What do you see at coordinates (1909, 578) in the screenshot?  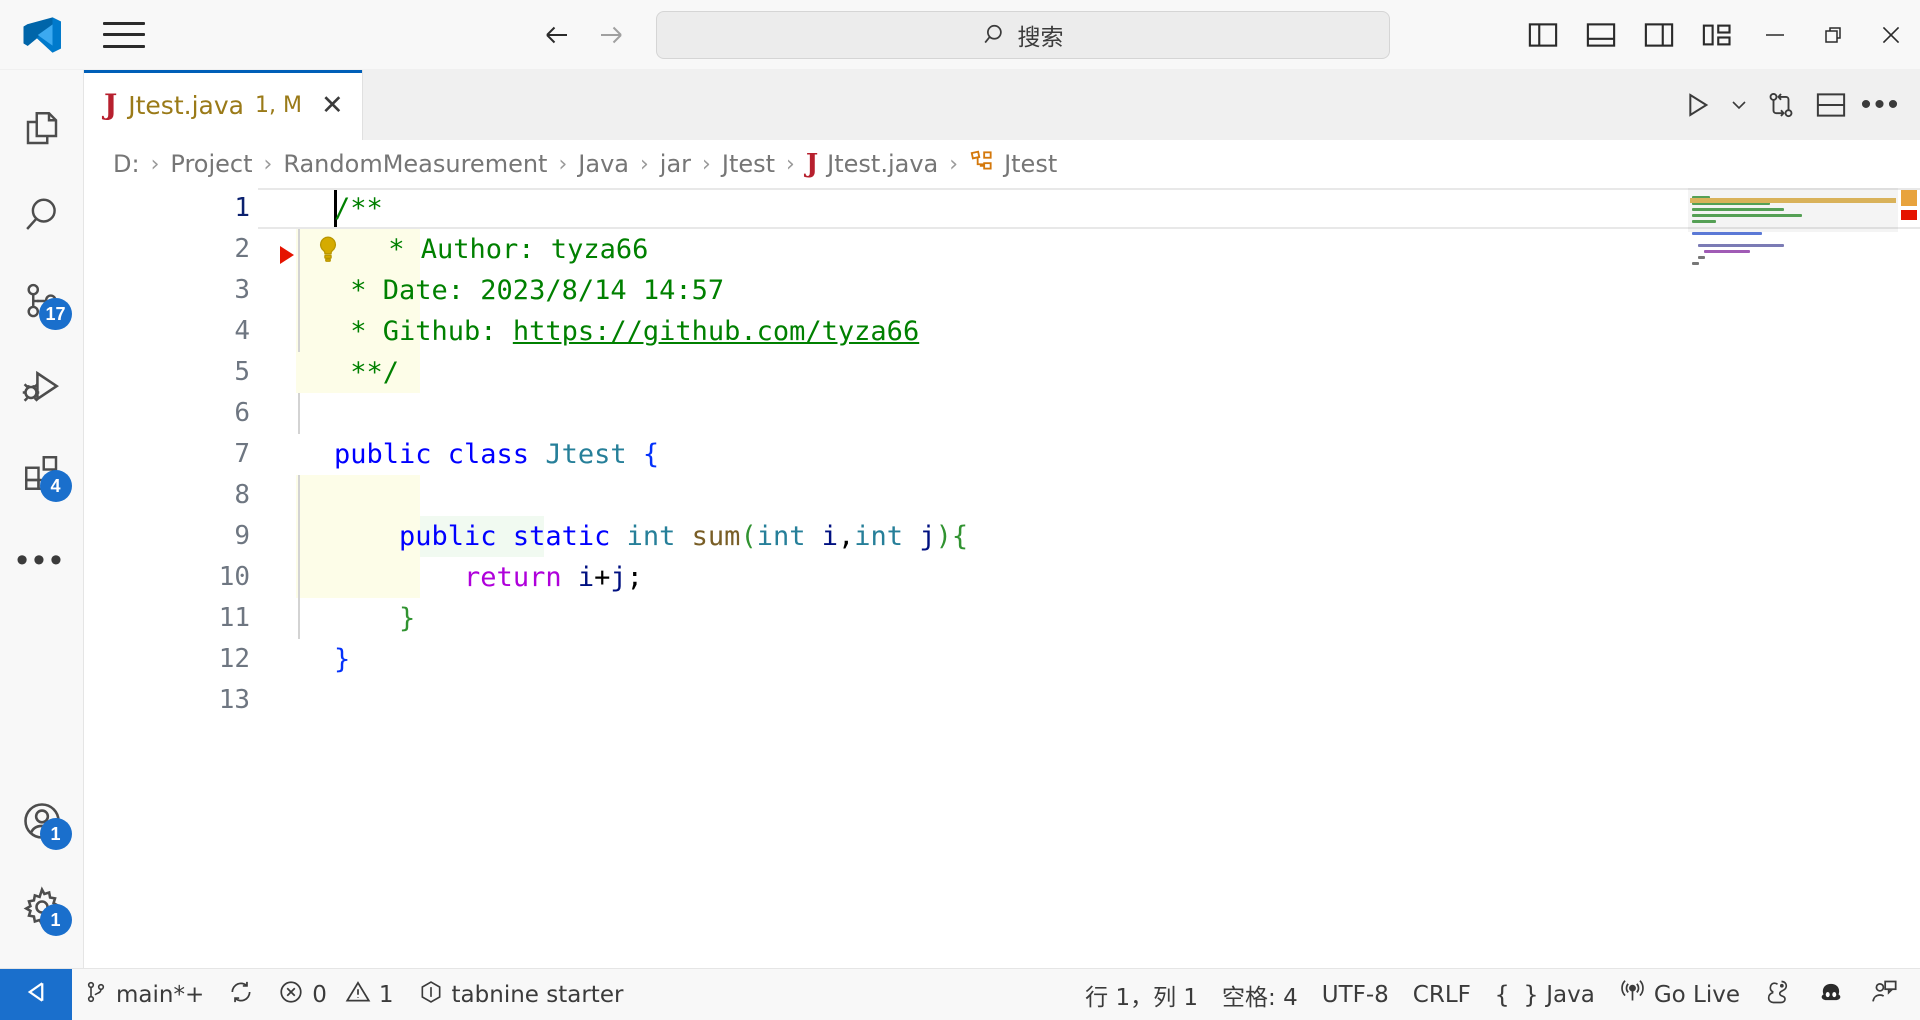 I see `vertical-scrollbar` at bounding box center [1909, 578].